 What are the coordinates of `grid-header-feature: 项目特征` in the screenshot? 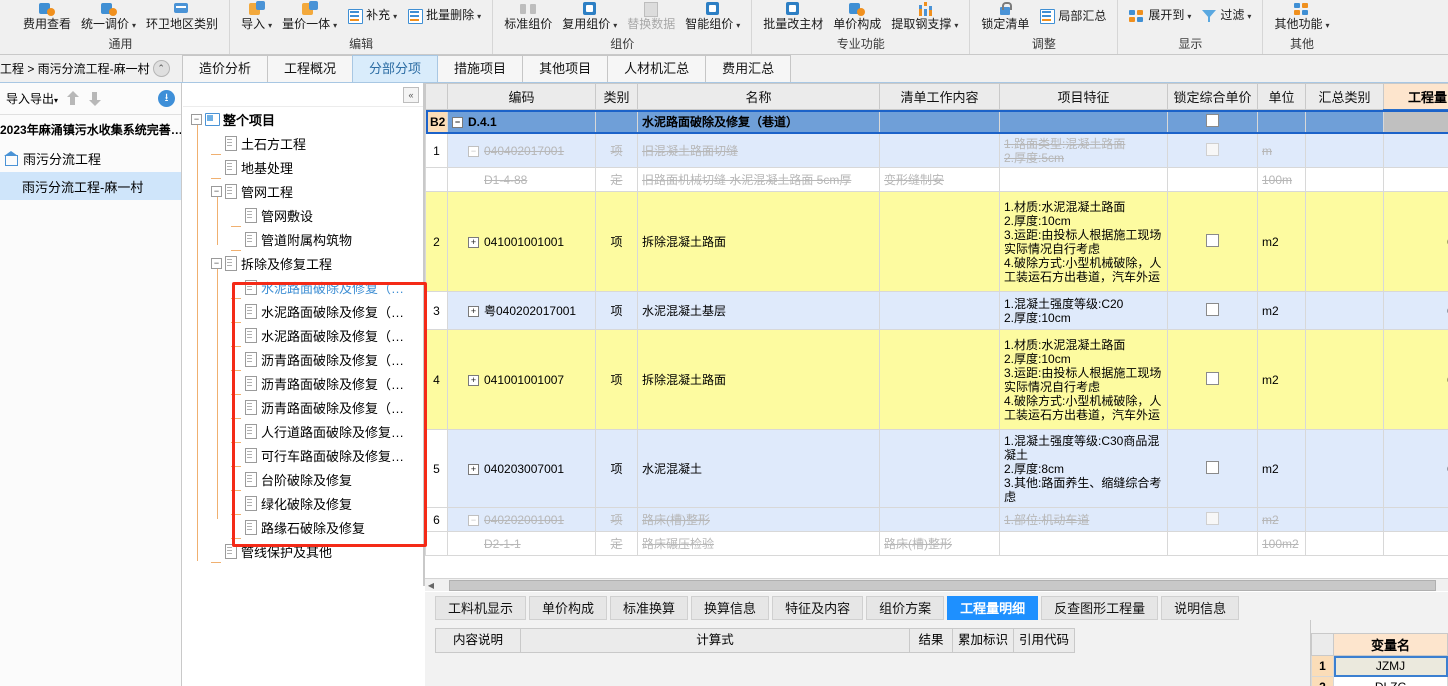 It's located at (1083, 96).